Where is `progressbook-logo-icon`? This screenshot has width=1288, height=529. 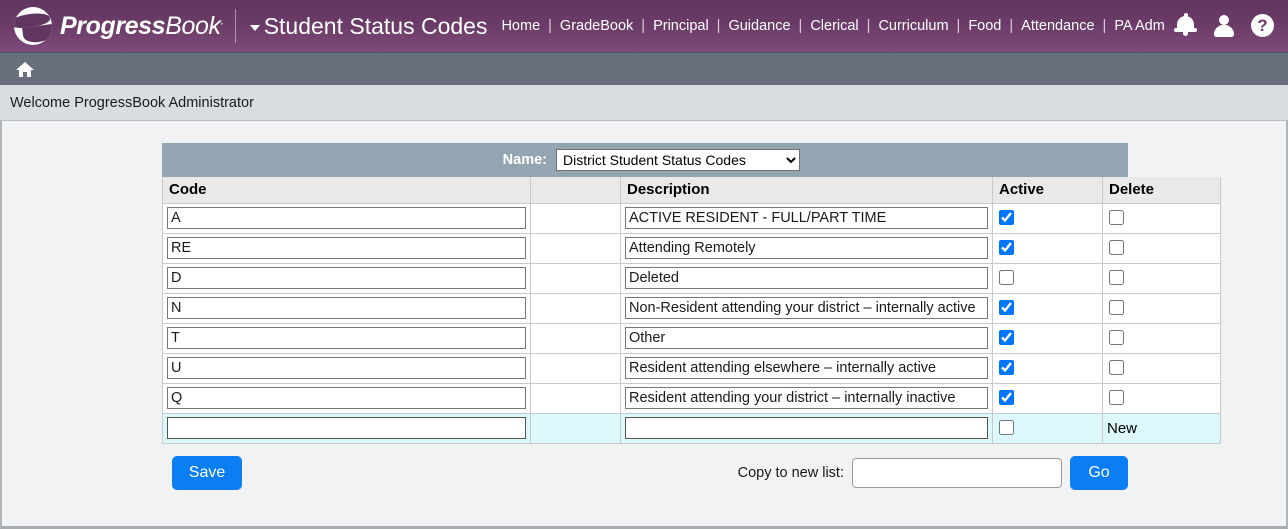
progressbook-logo-icon is located at coordinates (33, 26).